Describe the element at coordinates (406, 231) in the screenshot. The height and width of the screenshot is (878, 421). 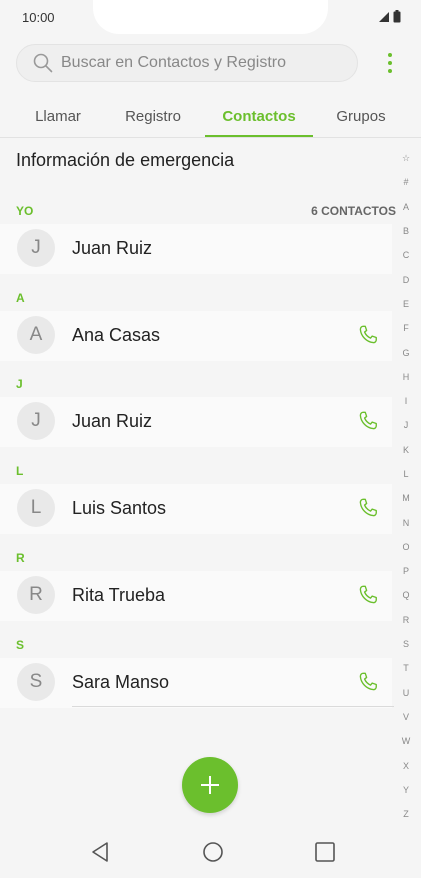
I see `index-letter: B` at that location.